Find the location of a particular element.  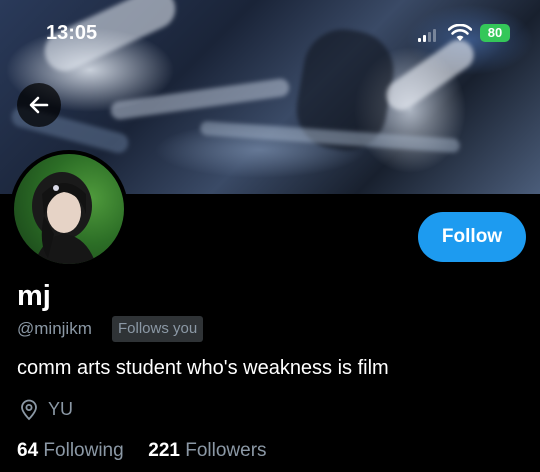

following-link: 64 Following is located at coordinates (73, 450).